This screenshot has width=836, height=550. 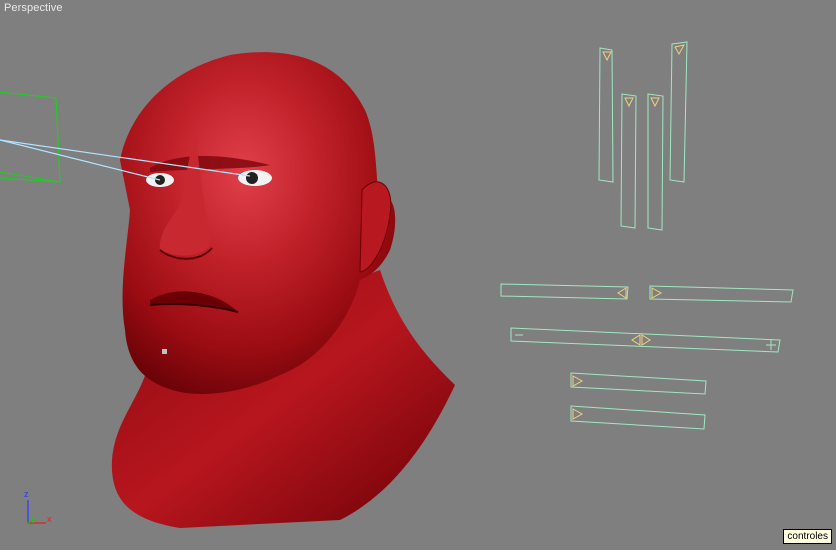 I want to click on bidirectional-slider, so click(x=645, y=340).